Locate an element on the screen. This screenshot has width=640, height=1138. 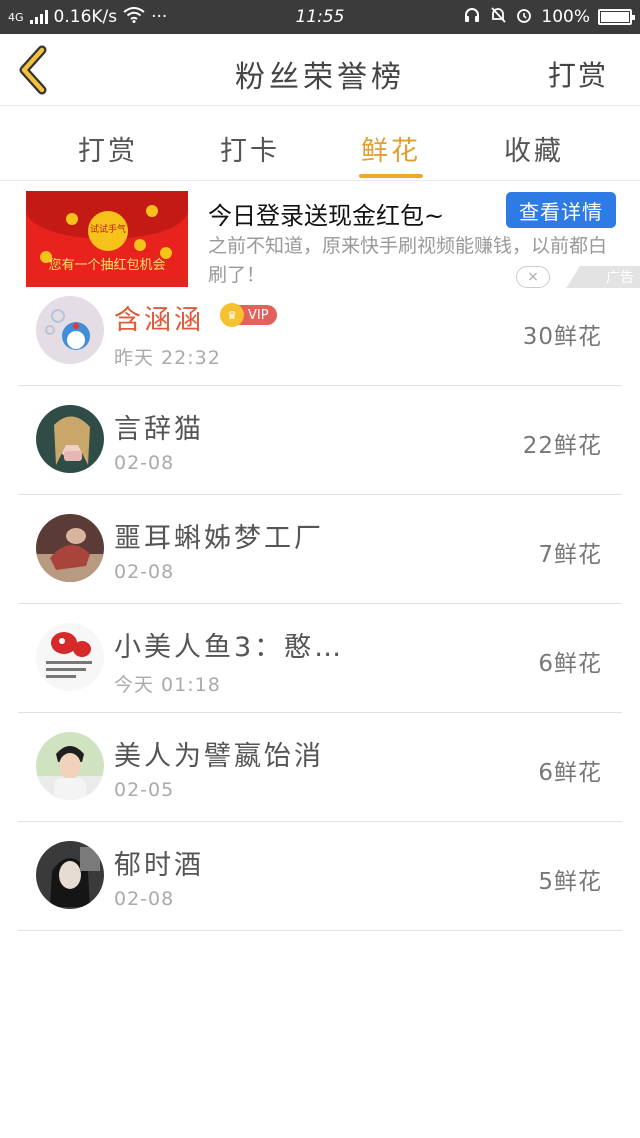
list-item: 小美人鱼3：憨… 今天 01:18 6鲜花 is located at coordinates (320, 658).